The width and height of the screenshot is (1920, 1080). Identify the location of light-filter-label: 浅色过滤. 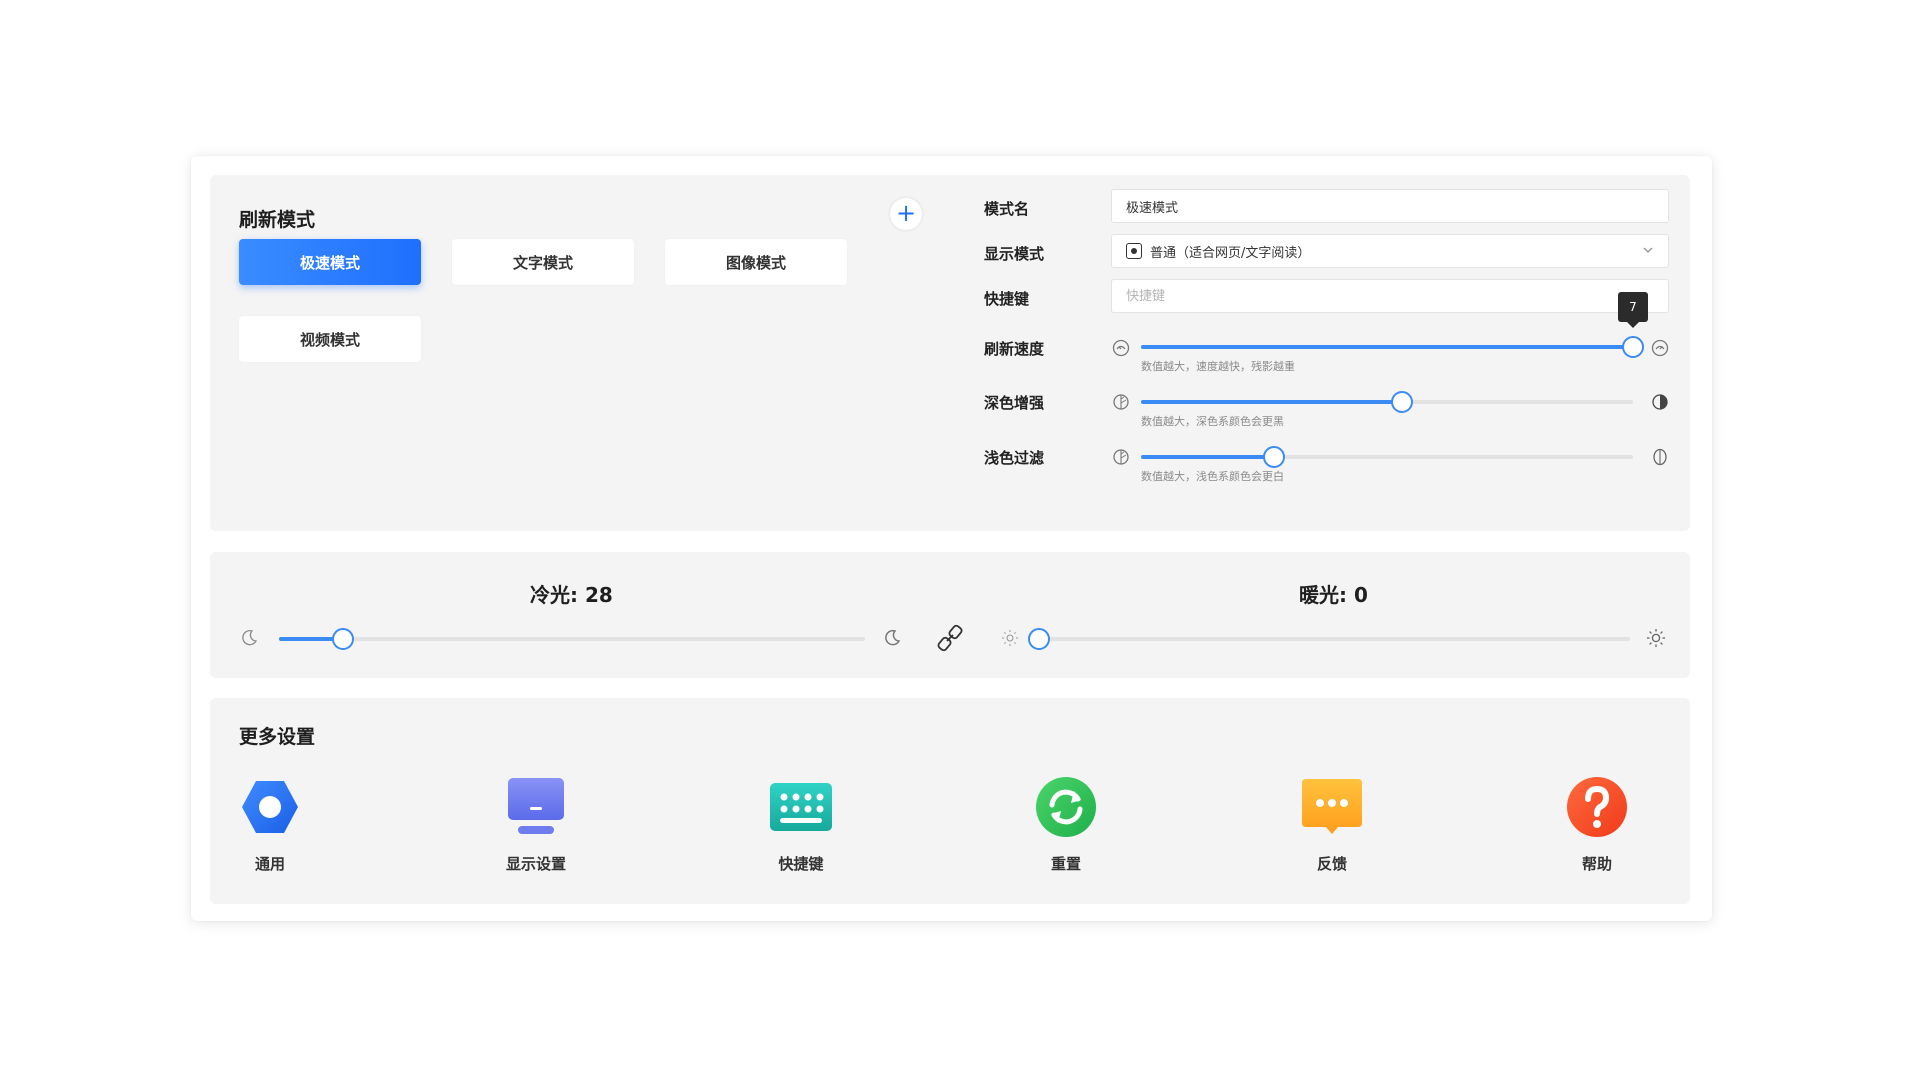
(1014, 458).